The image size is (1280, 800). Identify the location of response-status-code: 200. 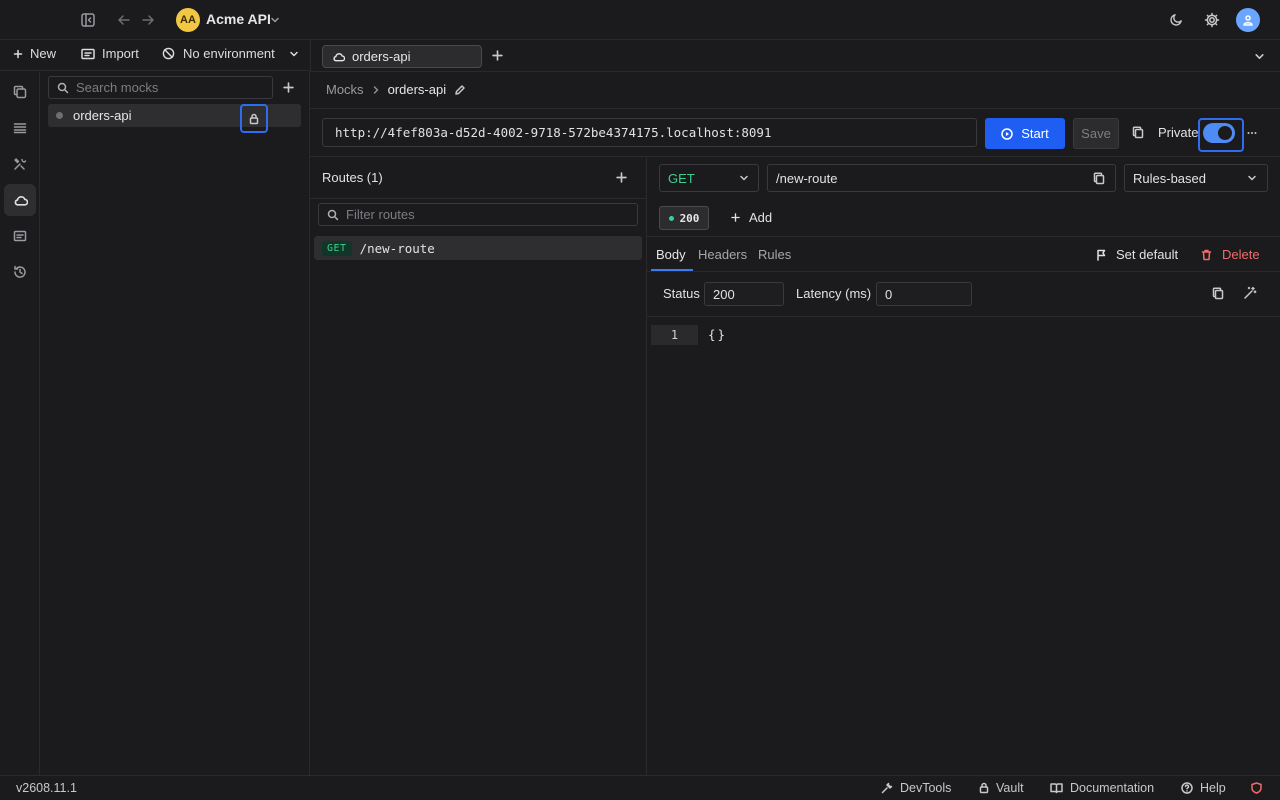
(689, 218).